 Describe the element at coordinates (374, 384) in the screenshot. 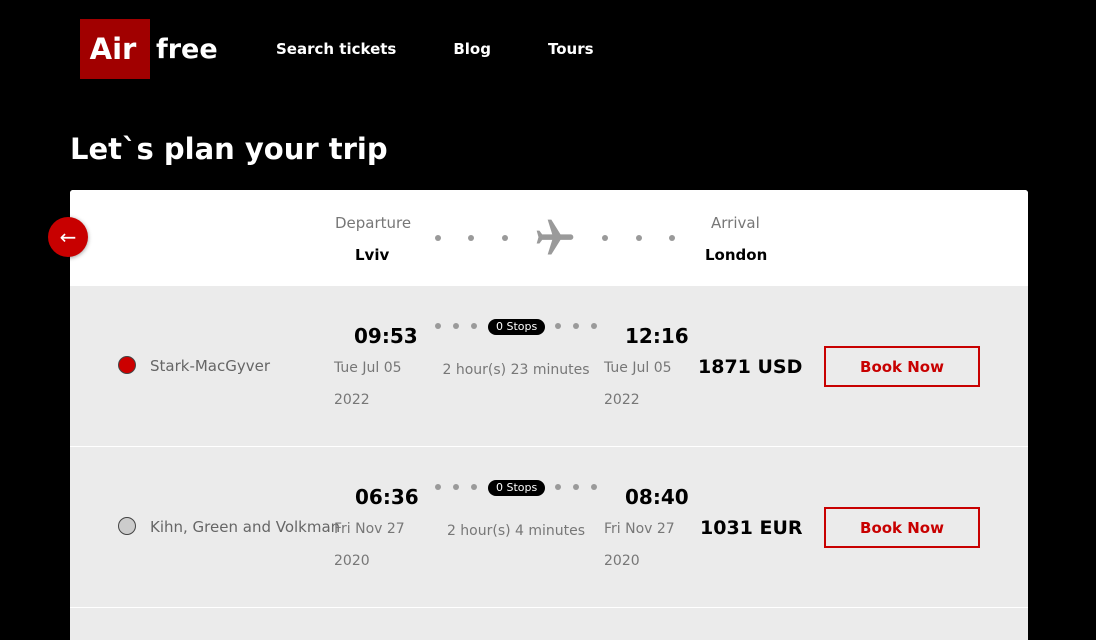

I see `departure-date: Tue Jul 05 2022` at that location.